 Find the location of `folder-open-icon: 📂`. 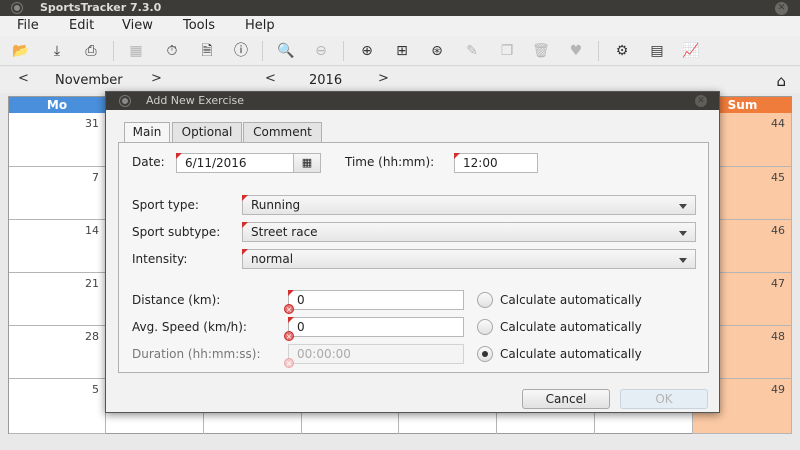

folder-open-icon: 📂 is located at coordinates (21, 51).